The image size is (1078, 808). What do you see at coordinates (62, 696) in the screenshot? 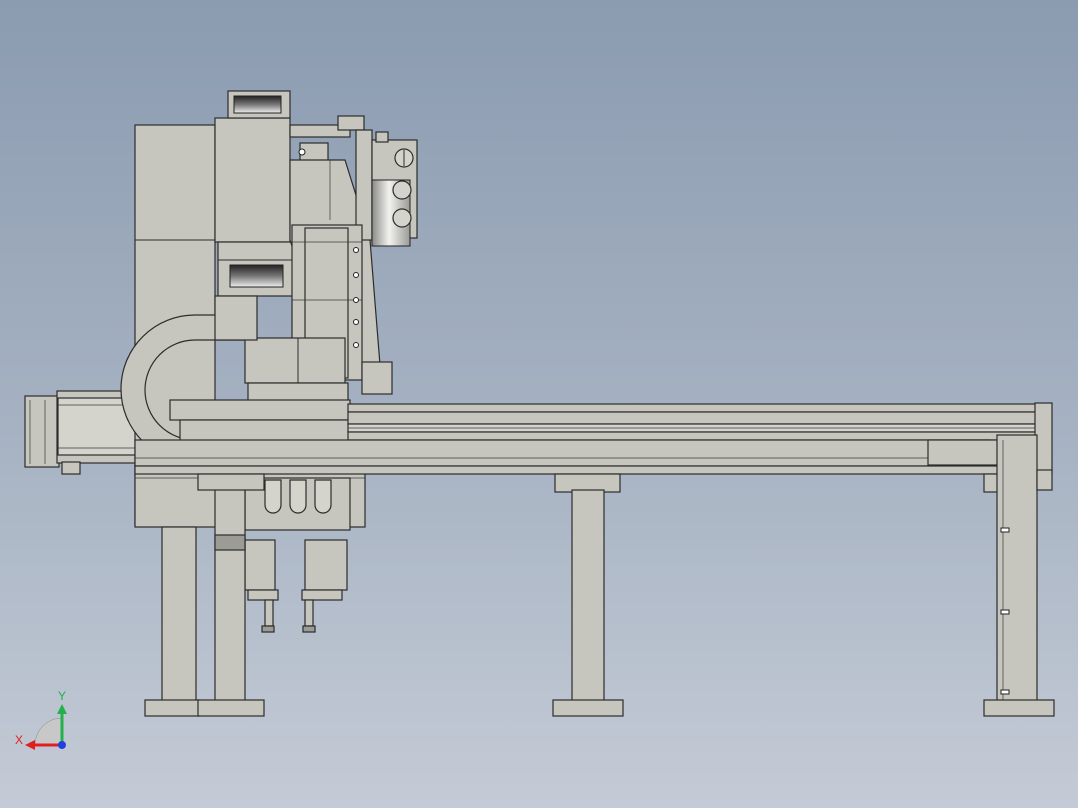
I see `y-axis-label: Y` at bounding box center [62, 696].